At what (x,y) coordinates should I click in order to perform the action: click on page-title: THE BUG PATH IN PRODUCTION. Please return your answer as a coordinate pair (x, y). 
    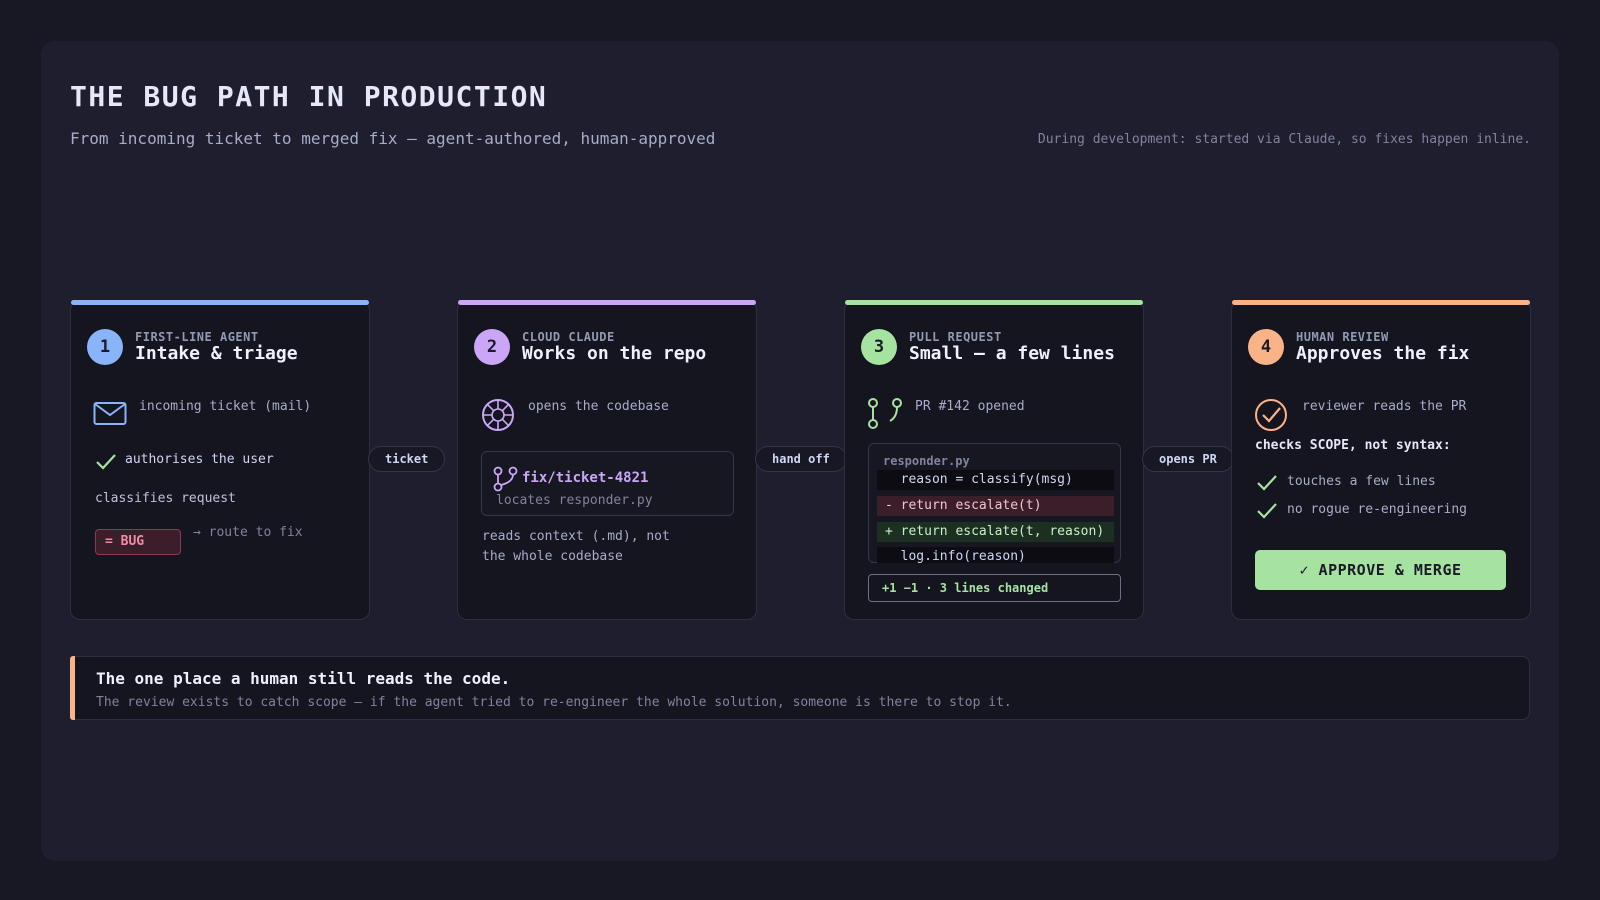
    Looking at the image, I should click on (309, 96).